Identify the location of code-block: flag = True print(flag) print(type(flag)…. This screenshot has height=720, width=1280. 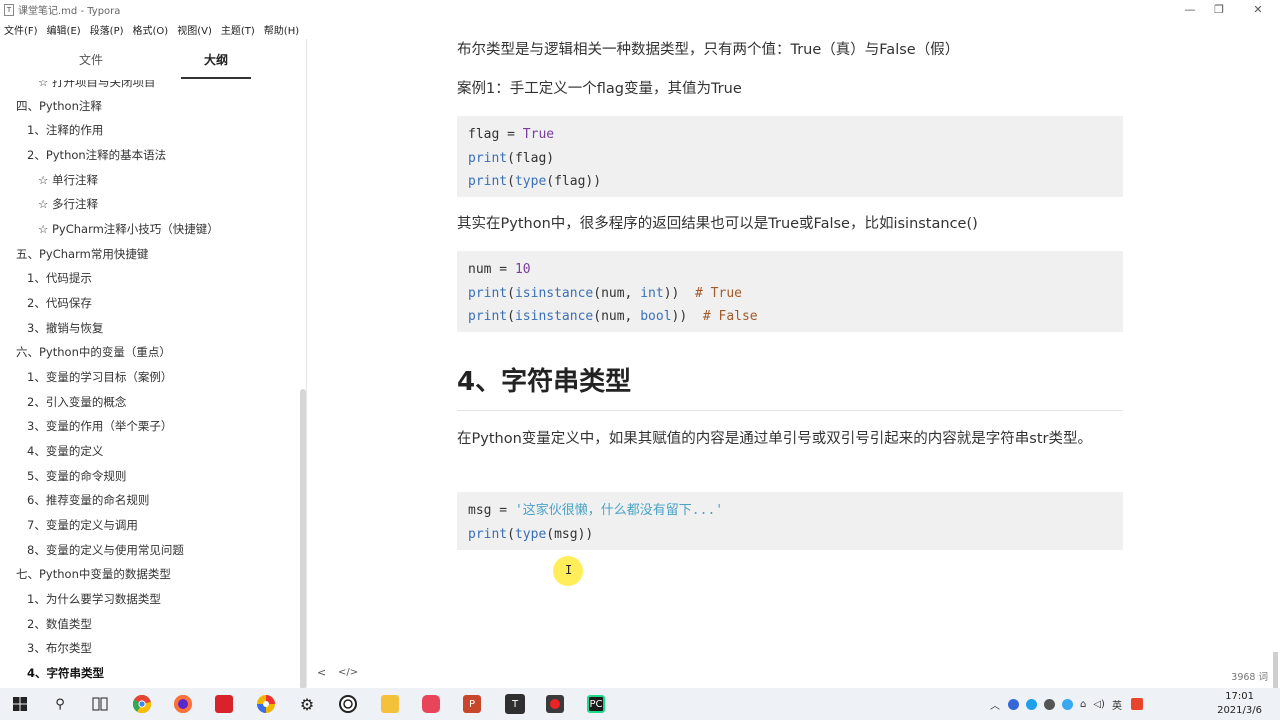
(790, 156).